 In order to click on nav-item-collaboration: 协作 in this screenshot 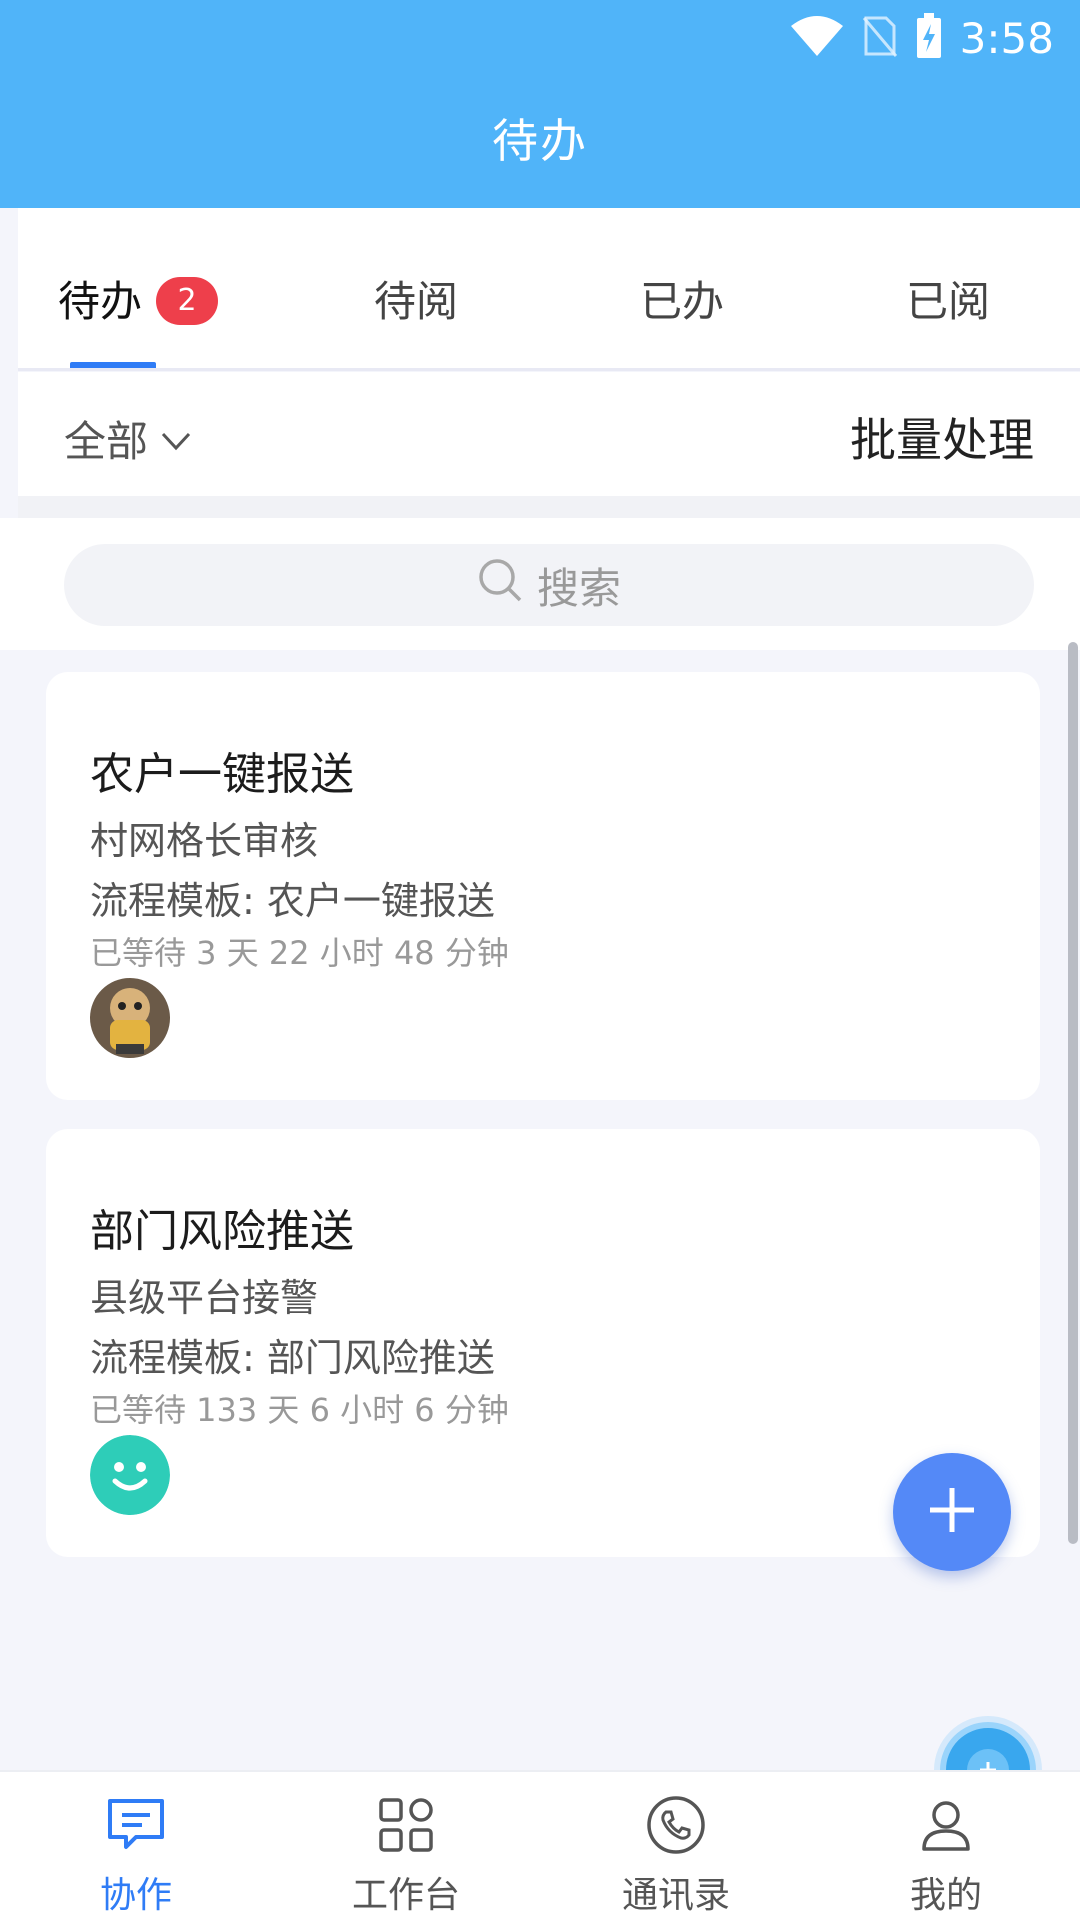, I will do `click(136, 1854)`.